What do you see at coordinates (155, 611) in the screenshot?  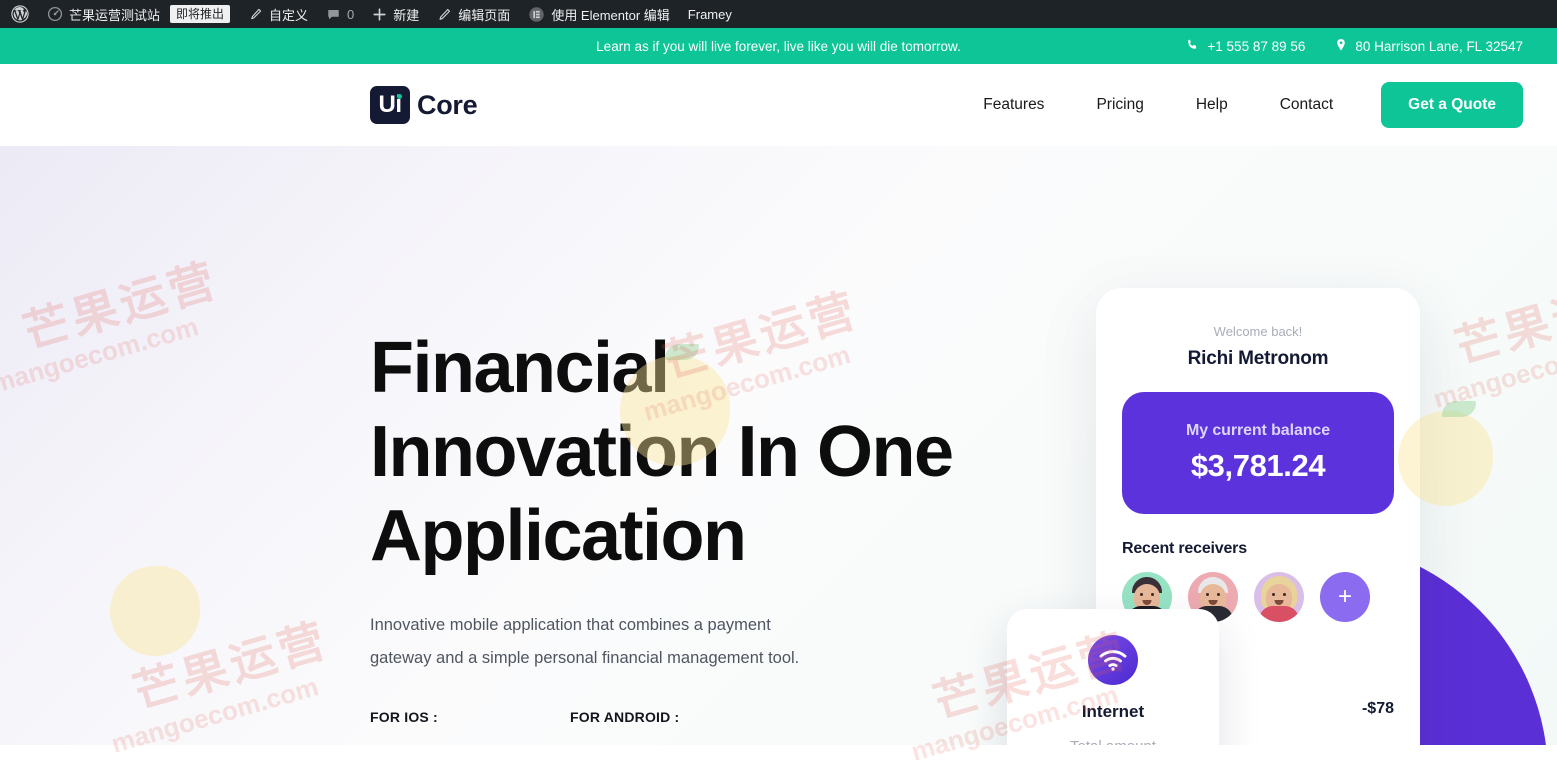 I see `watermark-mango-graphic` at bounding box center [155, 611].